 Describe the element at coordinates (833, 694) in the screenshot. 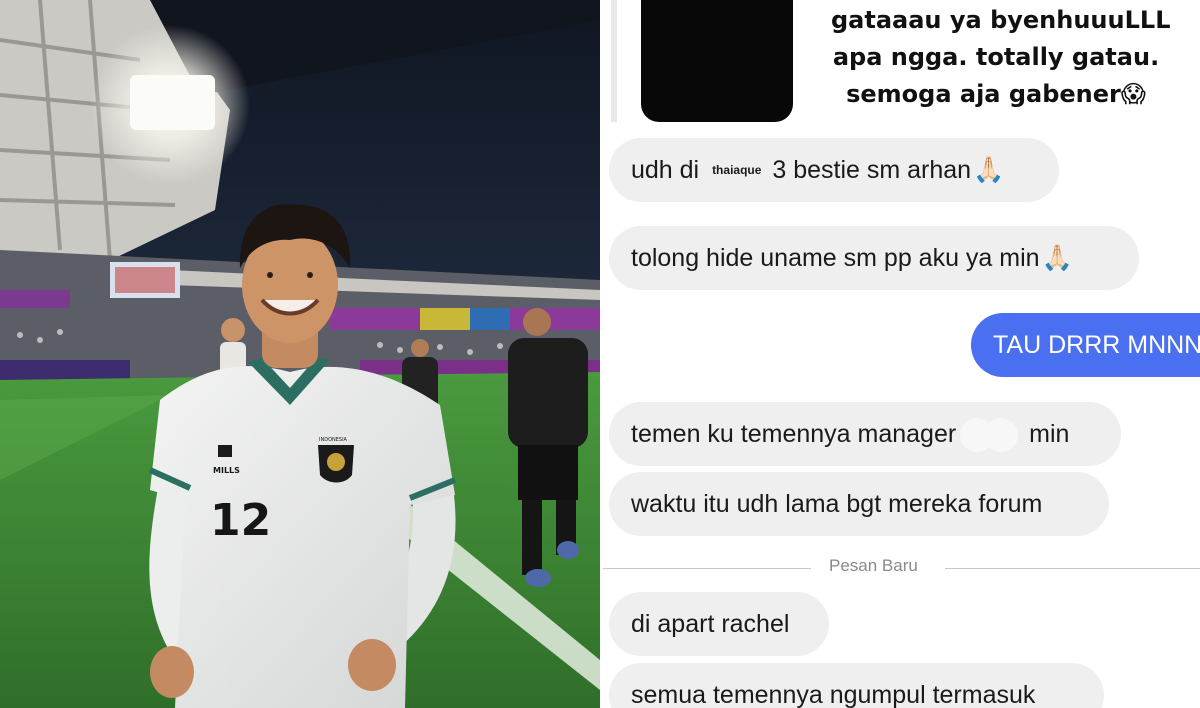

I see `message-text: semua temennya ngumpul termasuk` at that location.